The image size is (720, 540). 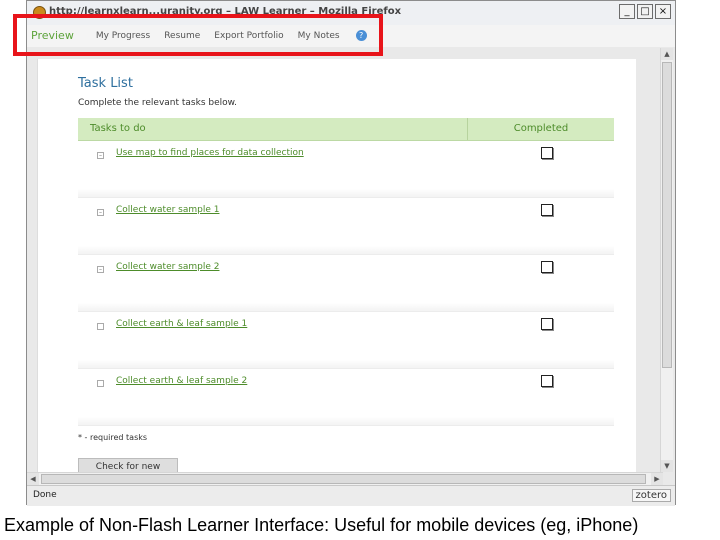 What do you see at coordinates (181, 381) in the screenshot?
I see `task-link: Collect earth & leaf sample 2` at bounding box center [181, 381].